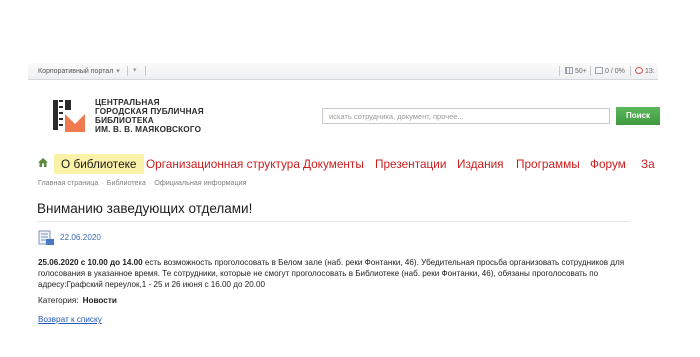 This screenshot has width=700, height=357. I want to click on users-stat: 50+, so click(576, 71).